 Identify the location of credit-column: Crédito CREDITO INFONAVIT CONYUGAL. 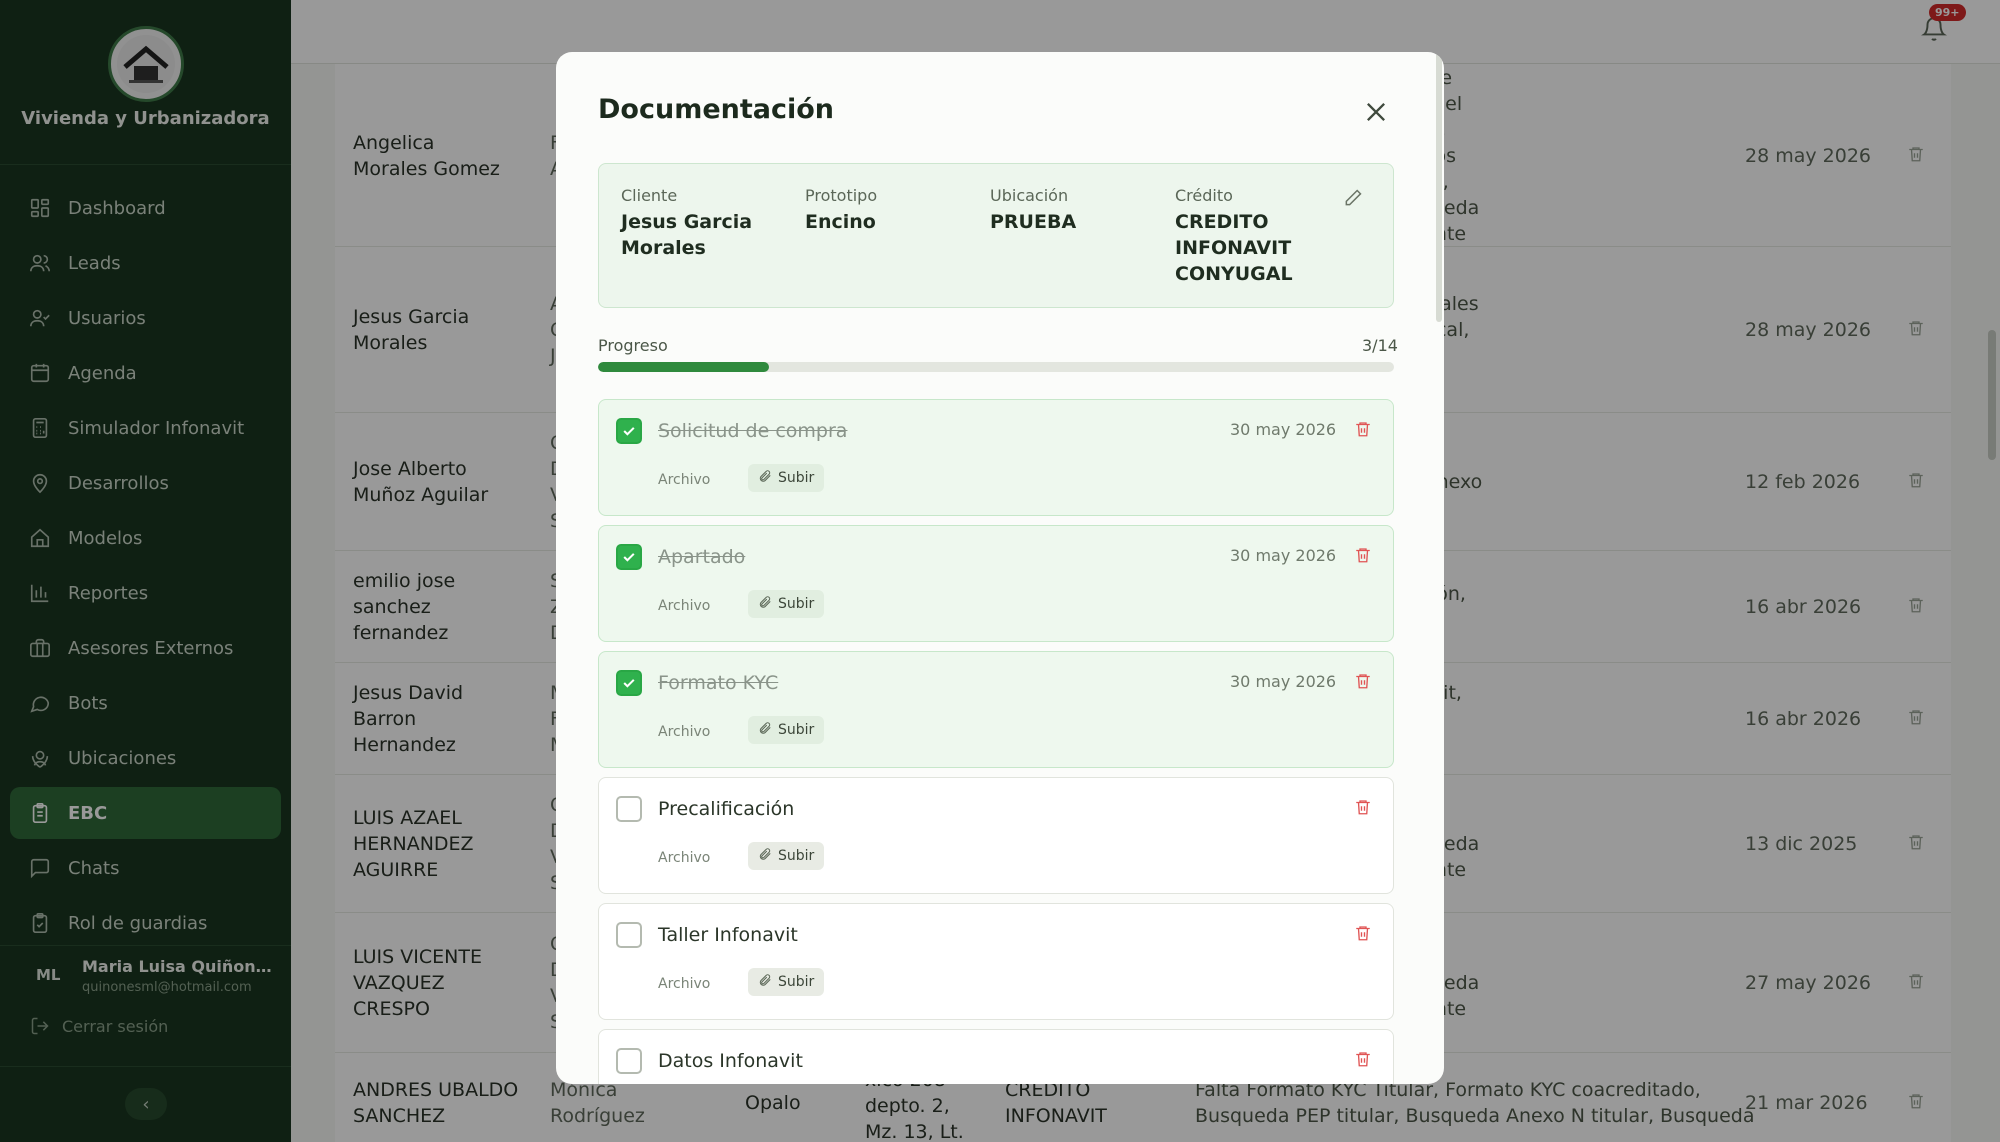
(1250, 236).